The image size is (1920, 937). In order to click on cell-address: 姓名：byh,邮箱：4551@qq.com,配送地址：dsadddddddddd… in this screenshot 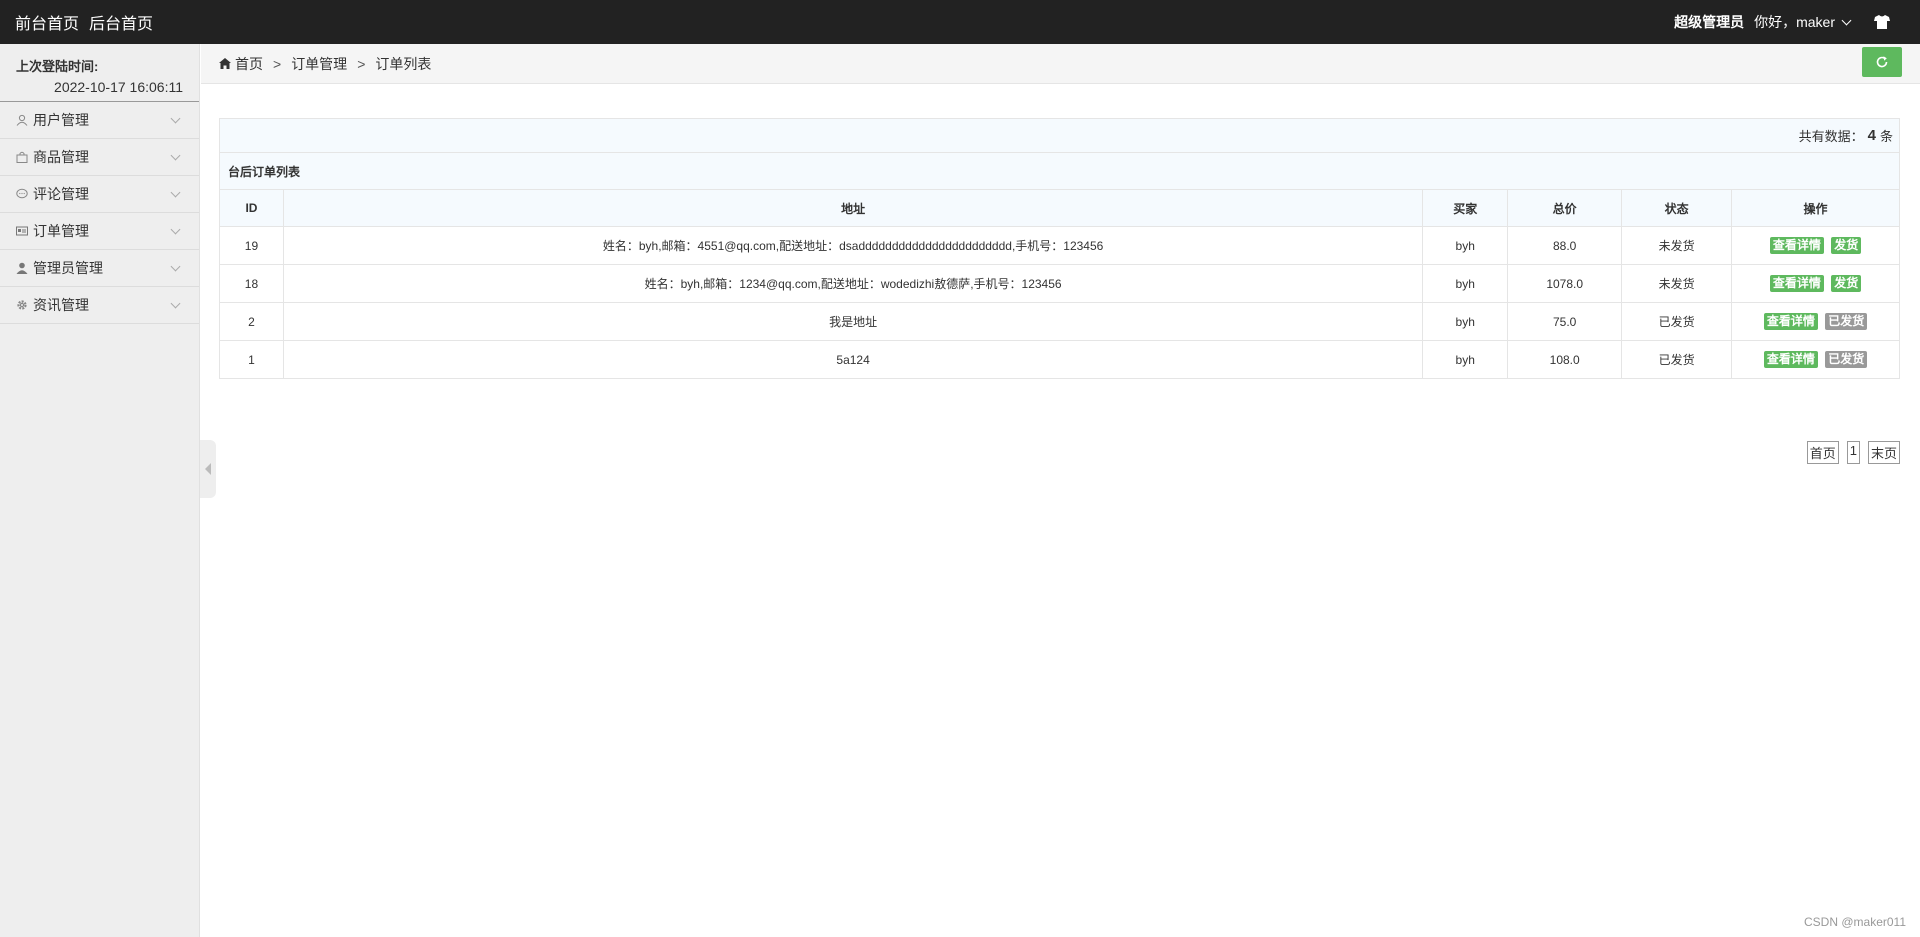, I will do `click(853, 245)`.